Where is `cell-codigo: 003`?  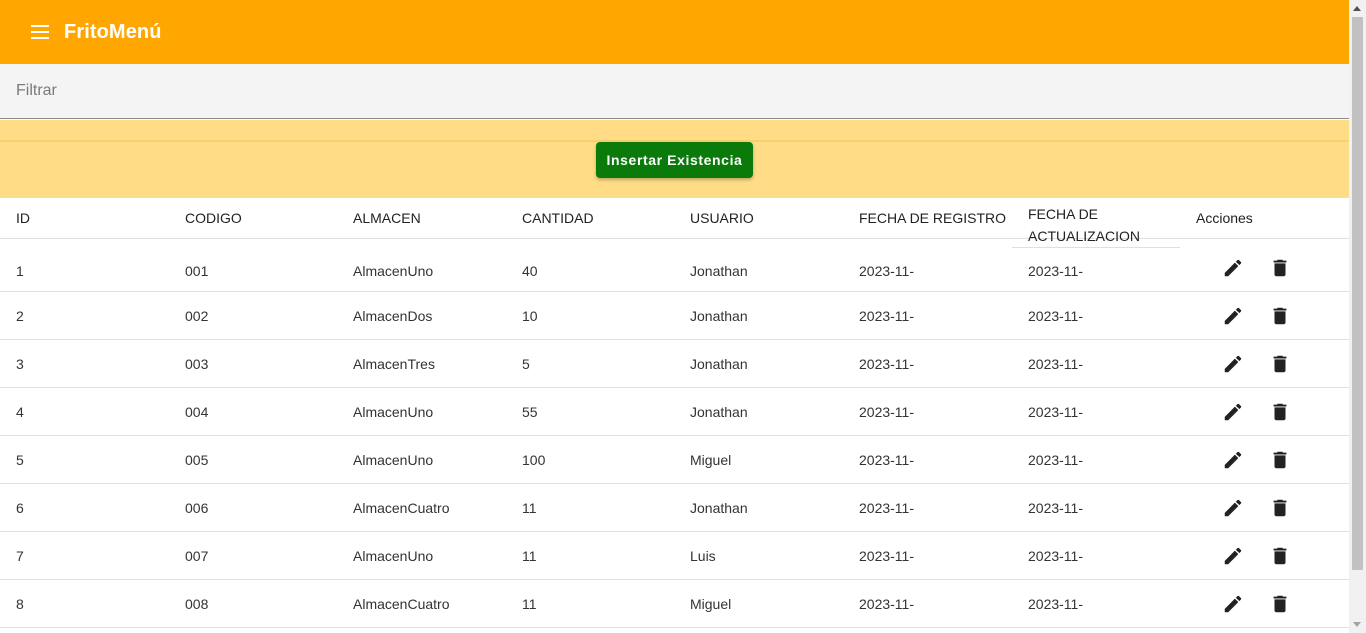 cell-codigo: 003 is located at coordinates (197, 364).